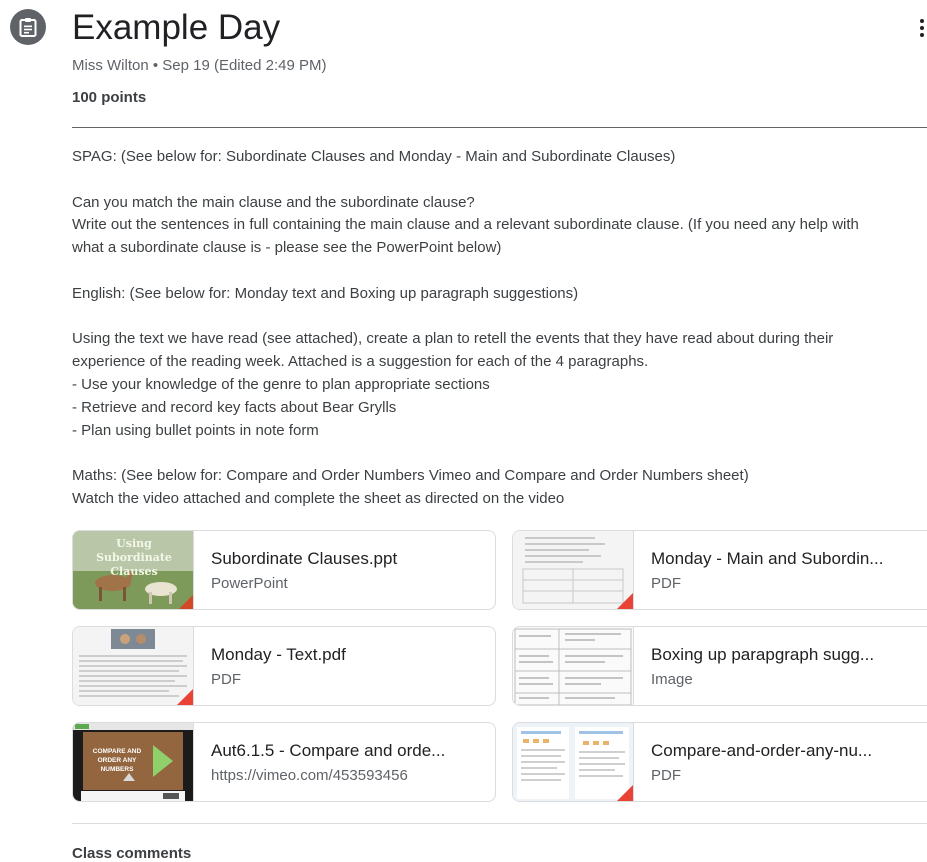 This screenshot has height=862, width=927. I want to click on assignment-title: Example Day, so click(176, 27).